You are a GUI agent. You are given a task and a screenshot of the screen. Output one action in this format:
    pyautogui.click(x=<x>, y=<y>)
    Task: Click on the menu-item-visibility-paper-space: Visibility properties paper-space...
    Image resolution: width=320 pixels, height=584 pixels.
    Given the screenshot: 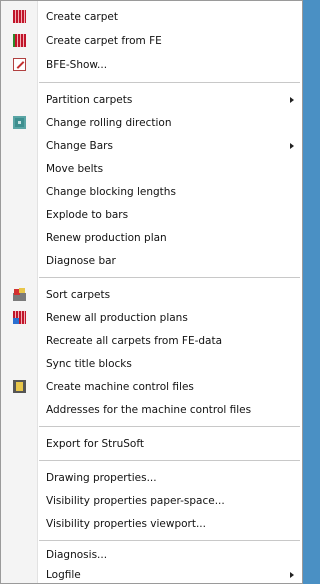 What is the action you would take?
    pyautogui.click(x=151, y=501)
    